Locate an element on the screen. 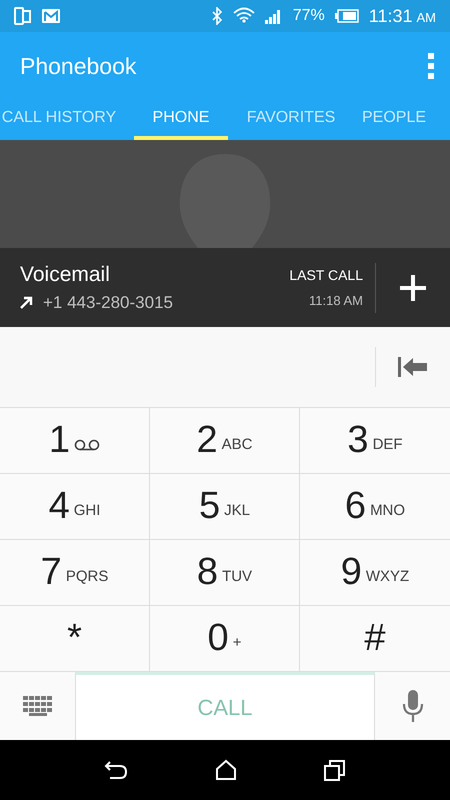  home-button is located at coordinates (225, 770).